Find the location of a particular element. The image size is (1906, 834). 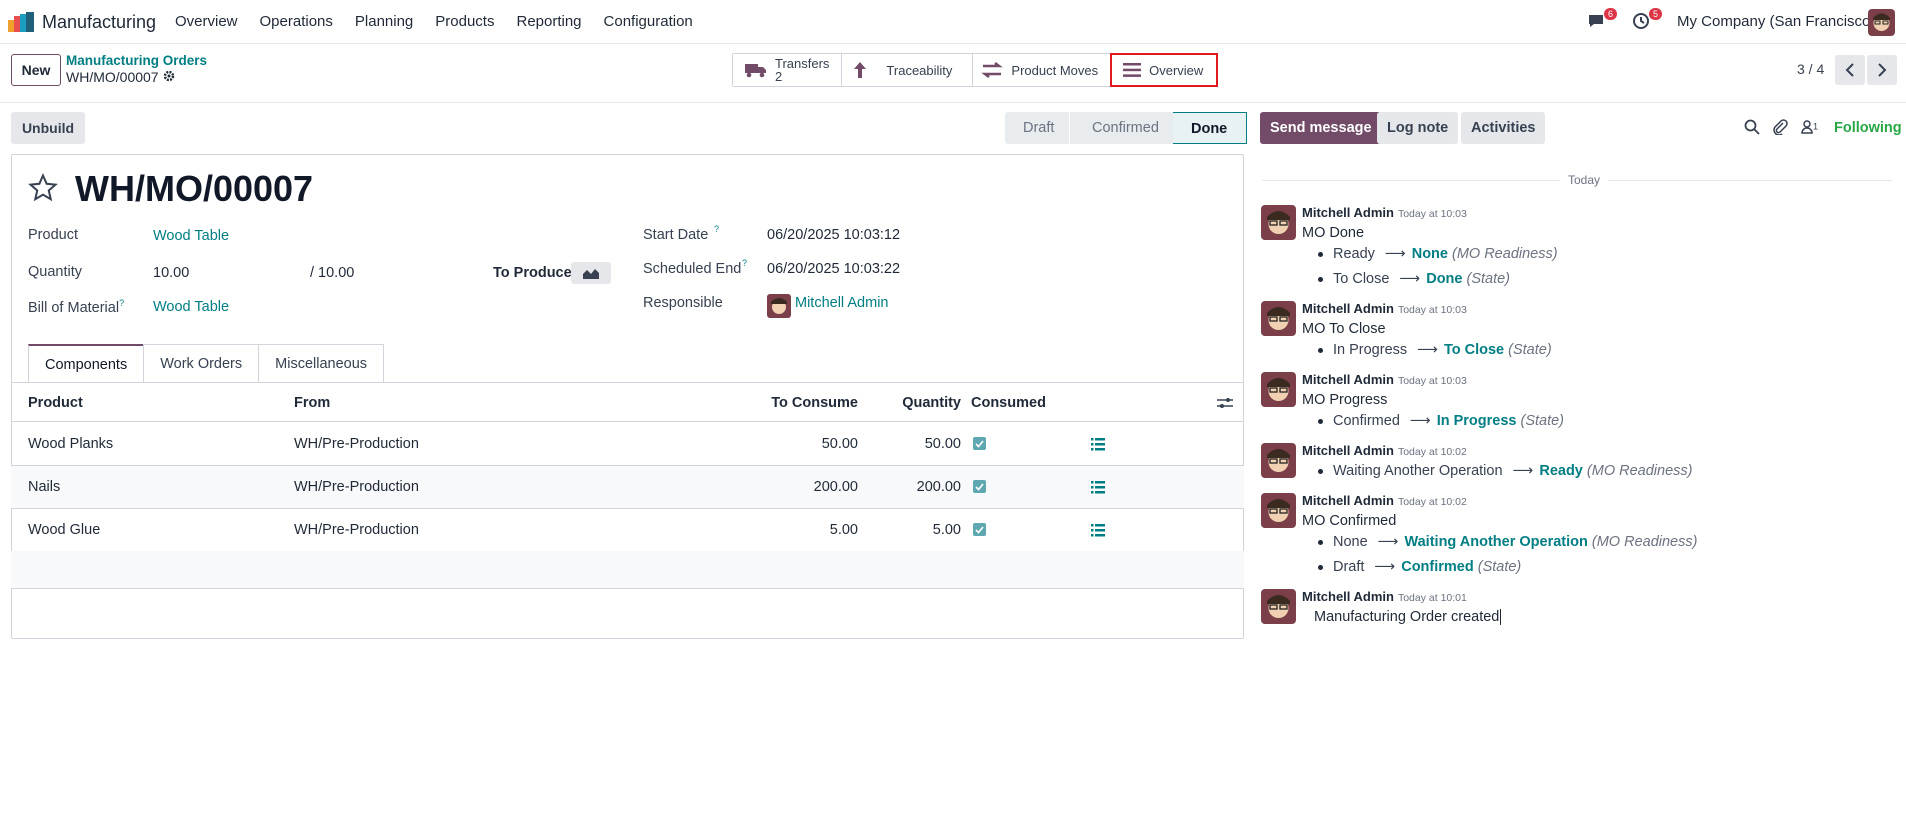

stage-confirmed: Confirmed is located at coordinates (1121, 128).